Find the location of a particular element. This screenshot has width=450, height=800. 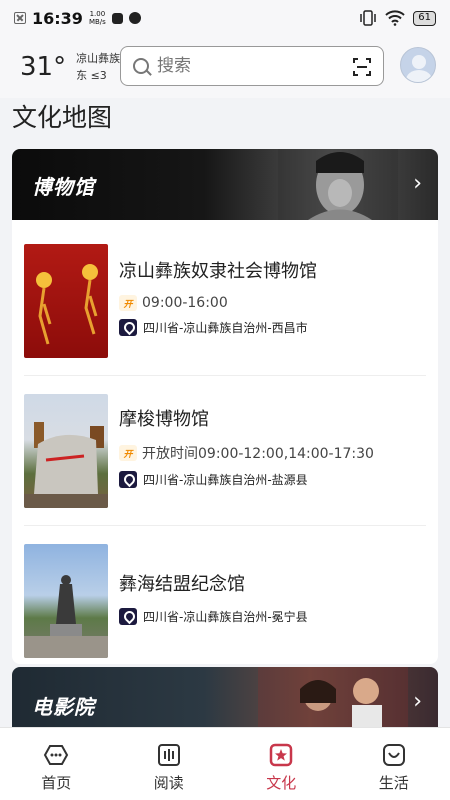

nav-label: 文化 is located at coordinates (281, 783).